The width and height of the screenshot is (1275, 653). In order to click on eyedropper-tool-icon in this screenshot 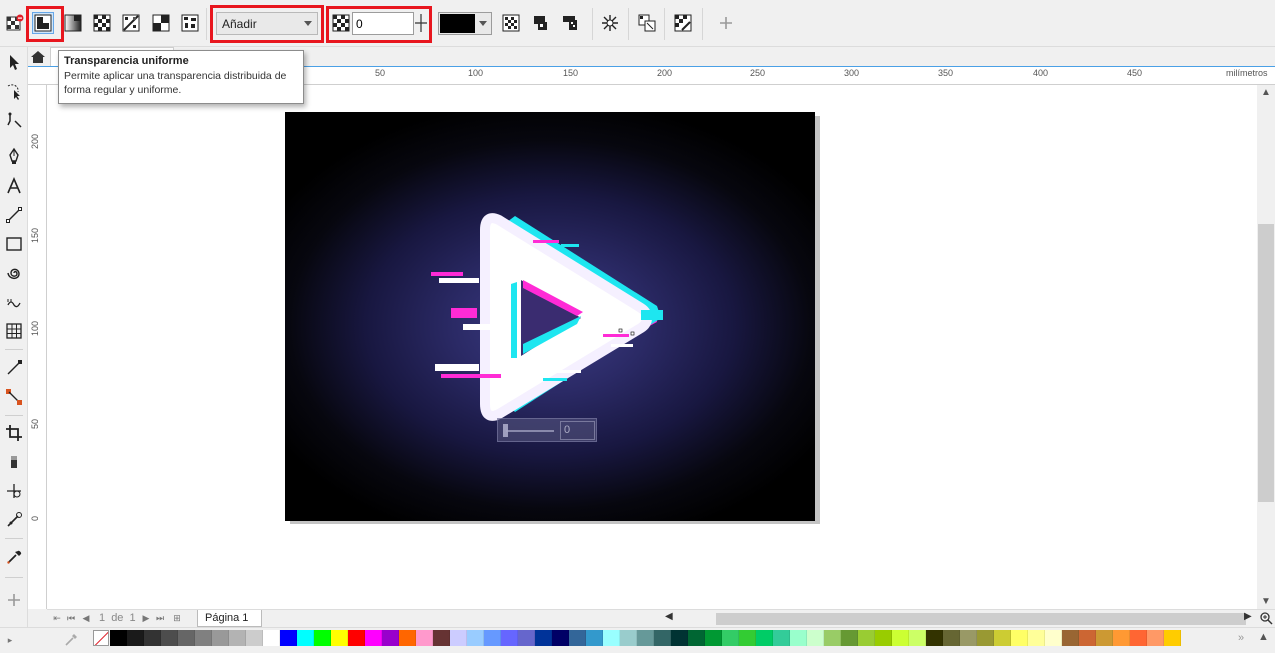, I will do `click(14, 557)`.